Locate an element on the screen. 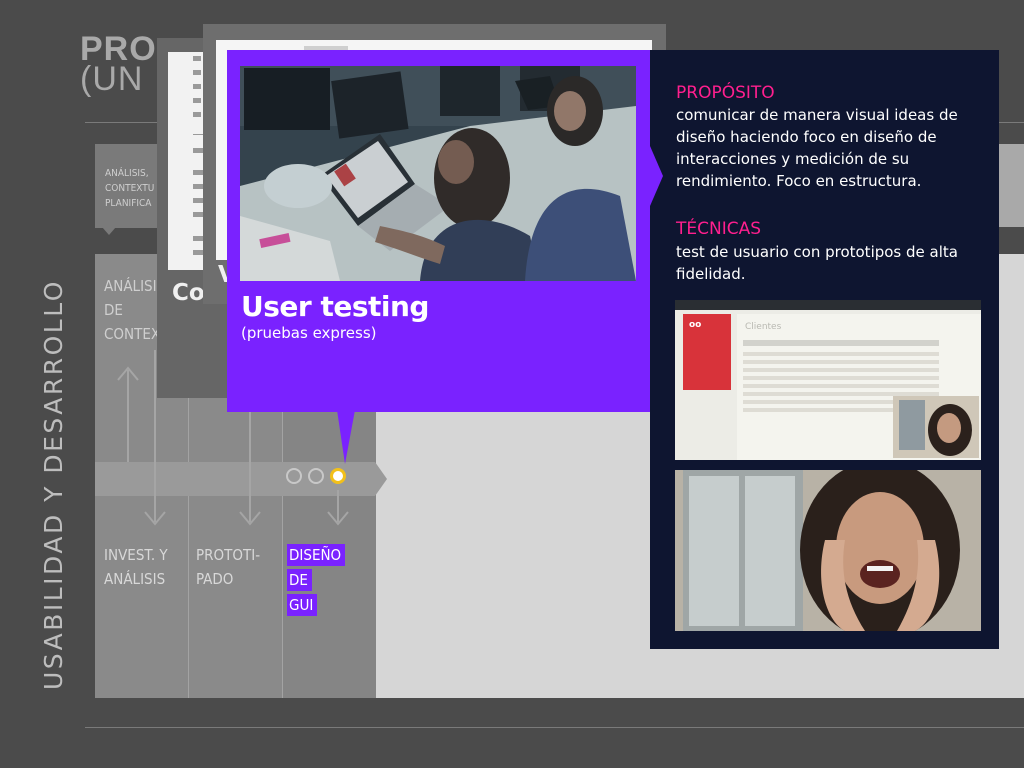 The height and width of the screenshot is (768, 1024). screenshot-badge-label: oo is located at coordinates (695, 325).